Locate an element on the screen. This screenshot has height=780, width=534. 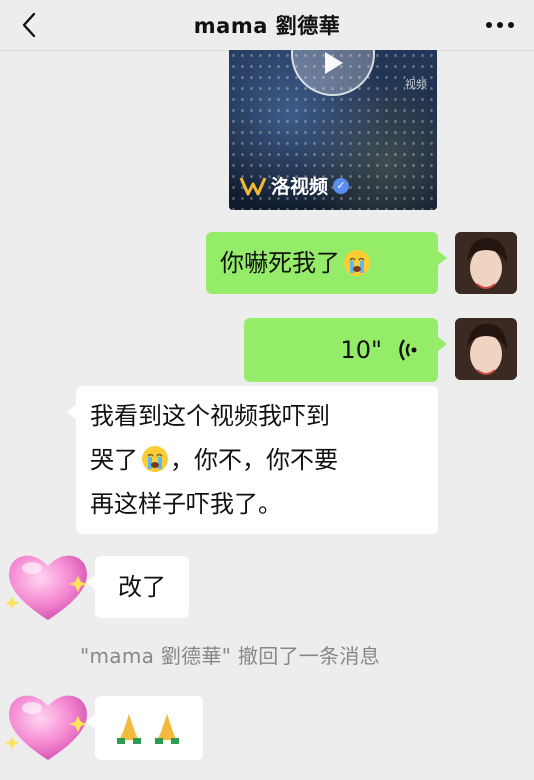
chat-header: mama 劉德華 is located at coordinates (267, 25).